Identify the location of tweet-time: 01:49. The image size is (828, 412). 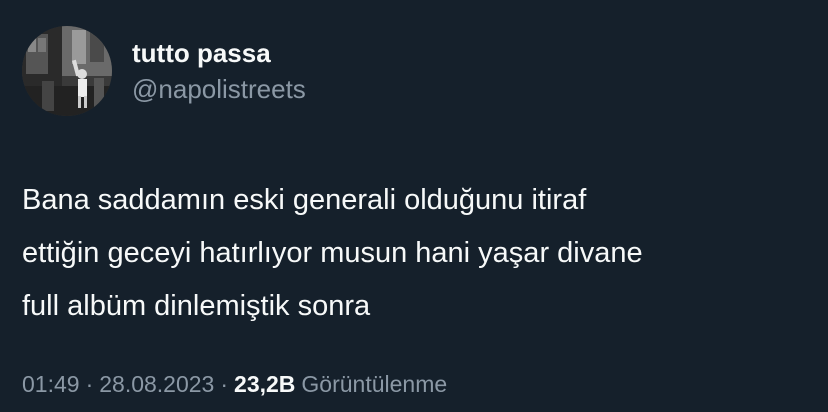
(51, 384).